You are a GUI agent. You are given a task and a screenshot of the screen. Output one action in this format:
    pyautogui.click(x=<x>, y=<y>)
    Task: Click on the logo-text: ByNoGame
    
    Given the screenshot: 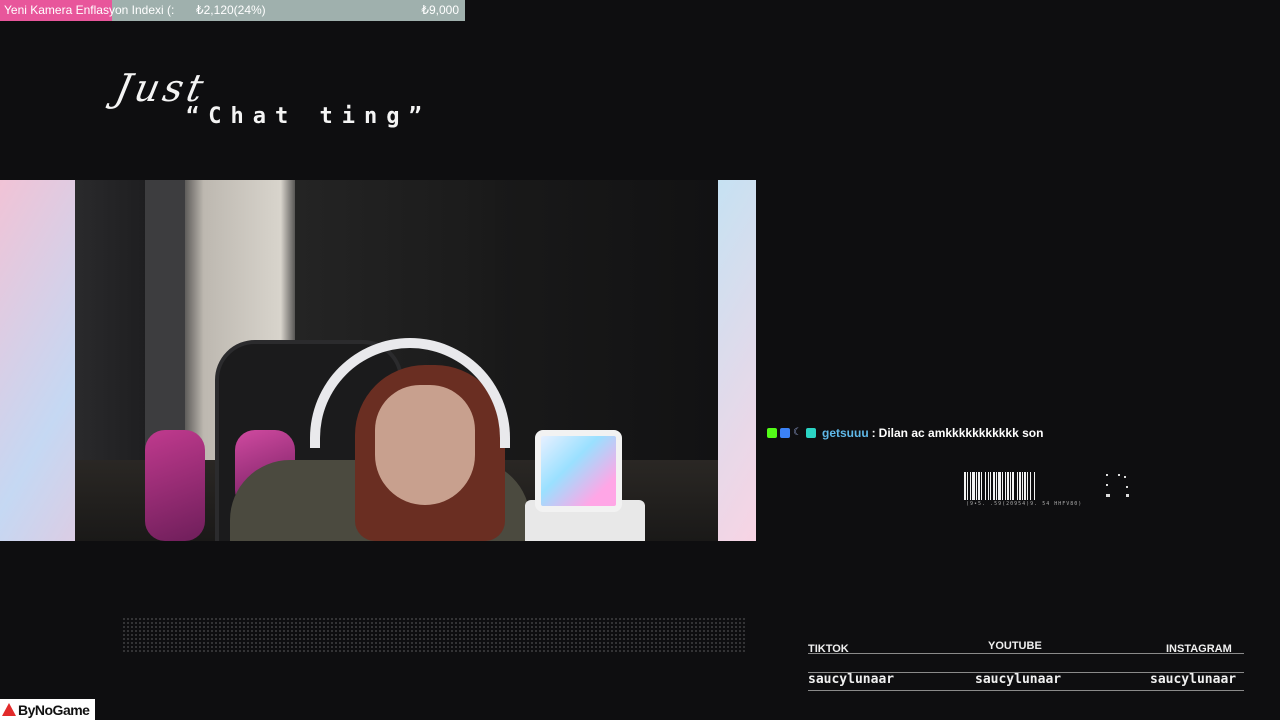 What is the action you would take?
    pyautogui.click(x=54, y=709)
    